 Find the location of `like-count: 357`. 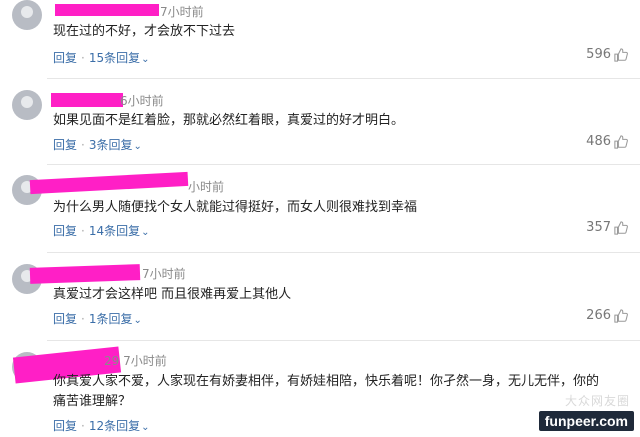

like-count: 357 is located at coordinates (598, 227).